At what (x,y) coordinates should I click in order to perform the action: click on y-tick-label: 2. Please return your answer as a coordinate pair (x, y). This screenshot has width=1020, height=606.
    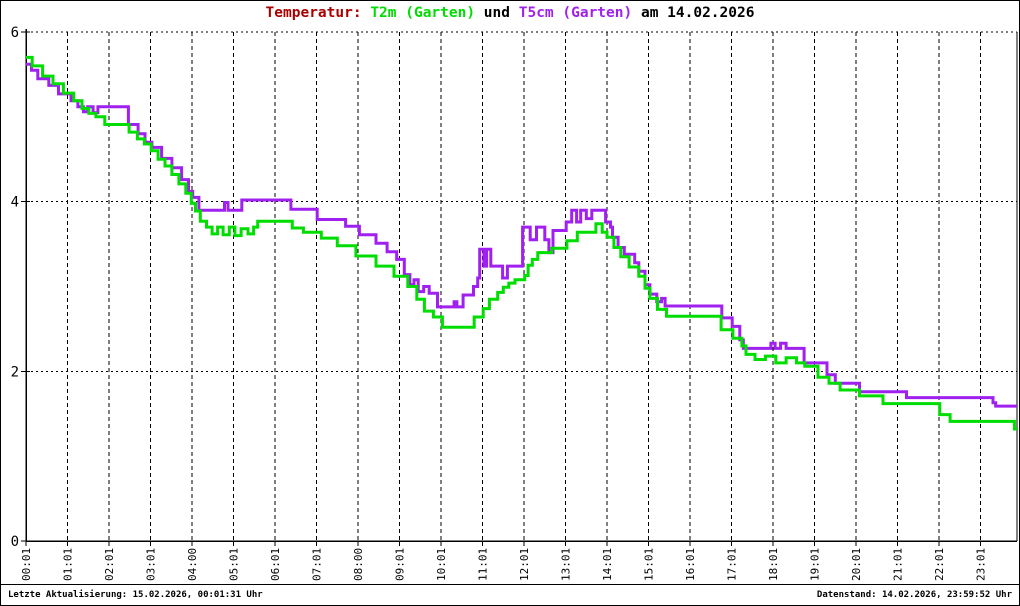
    Looking at the image, I should click on (15, 372).